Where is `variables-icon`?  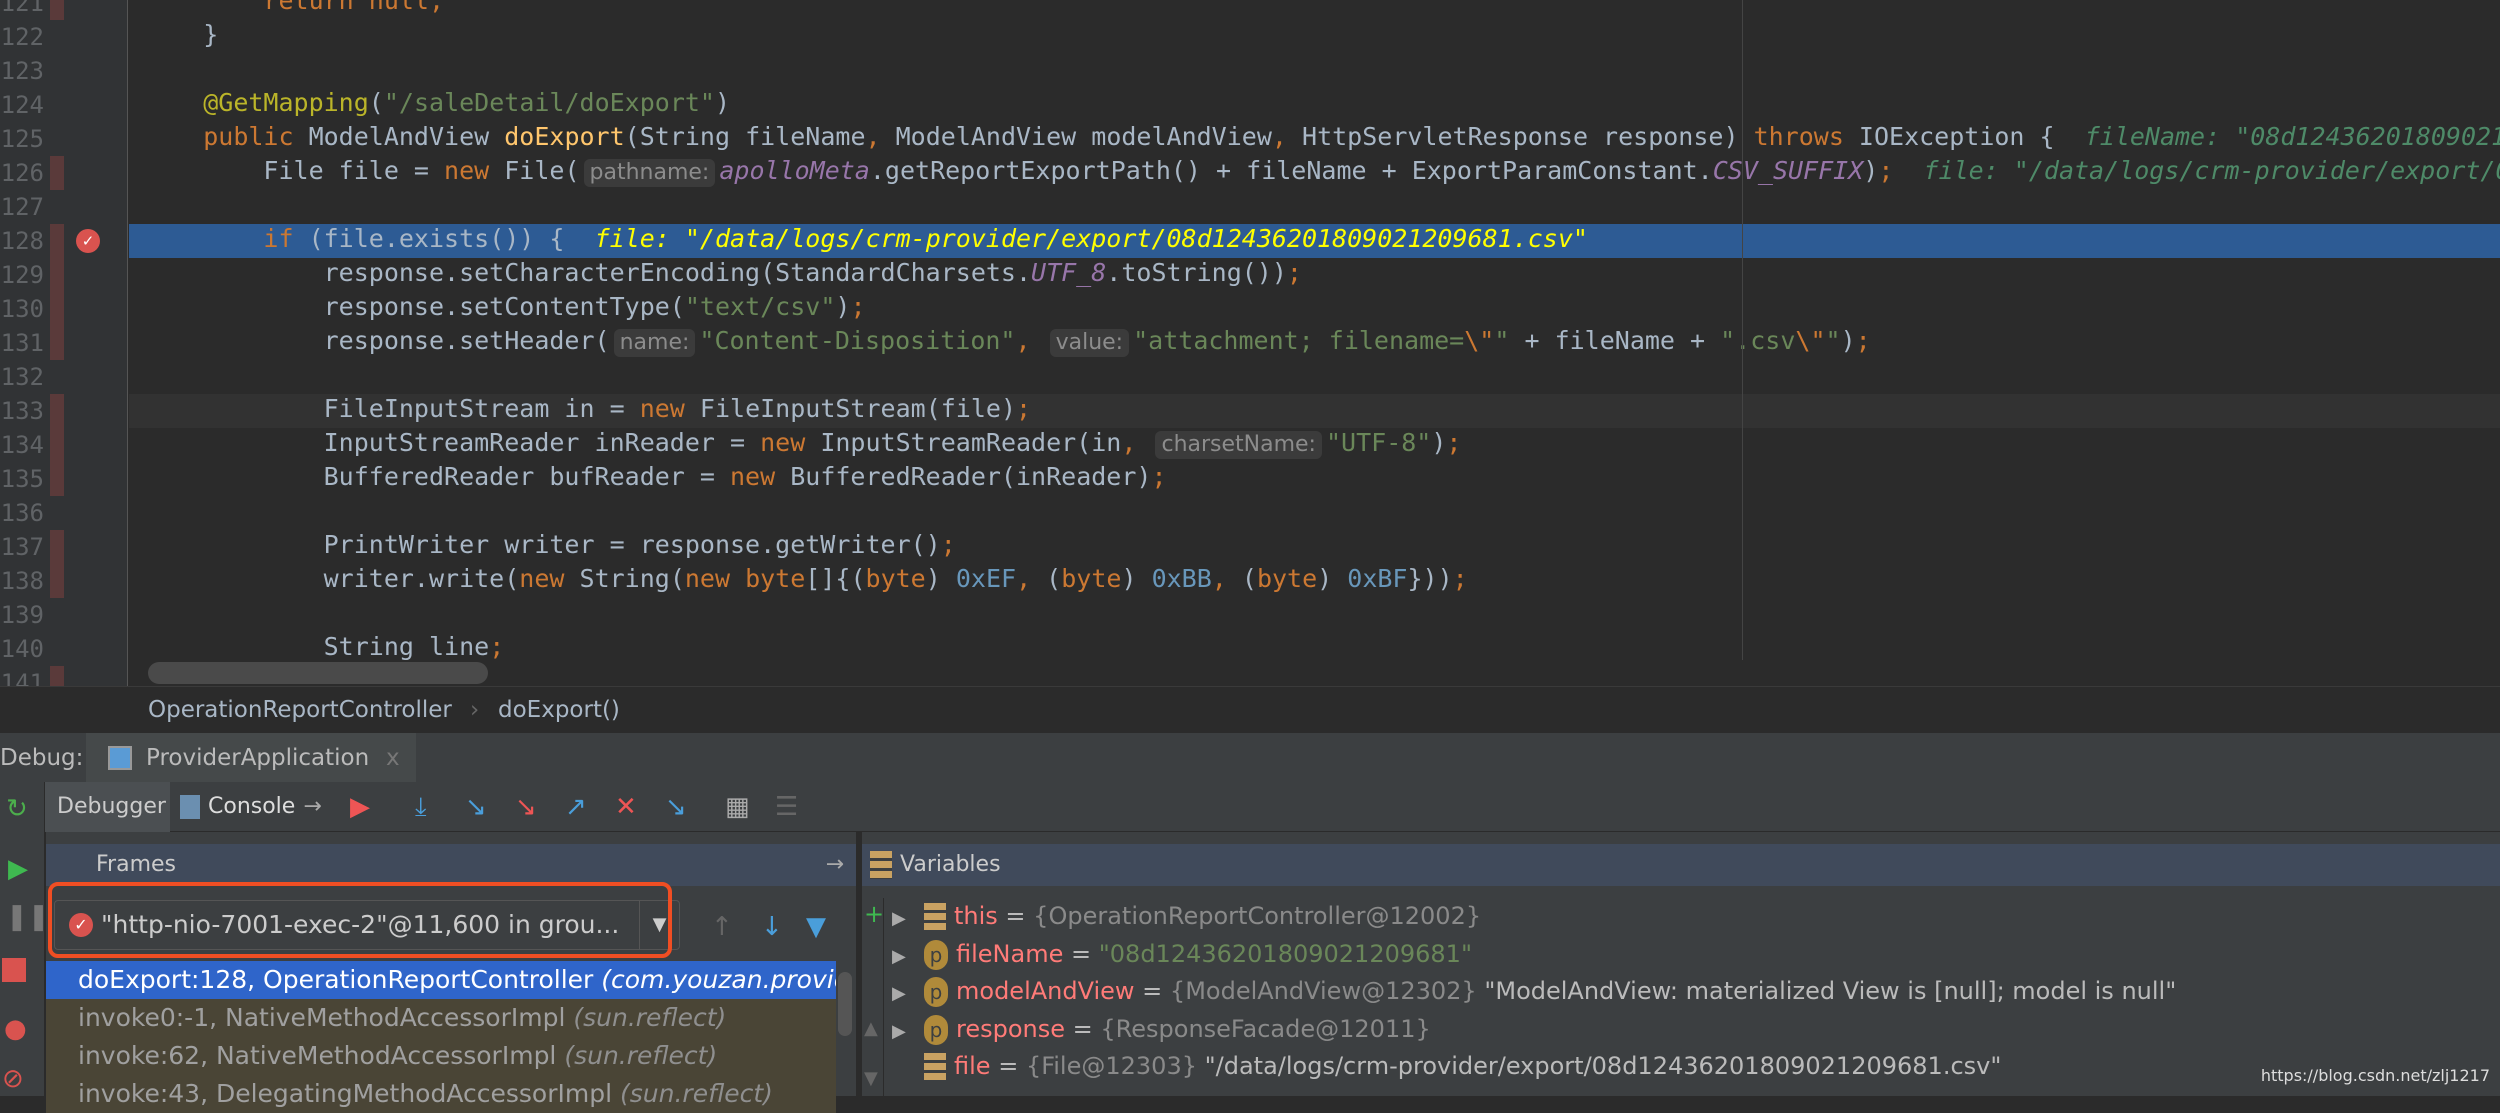
variables-icon is located at coordinates (881, 865).